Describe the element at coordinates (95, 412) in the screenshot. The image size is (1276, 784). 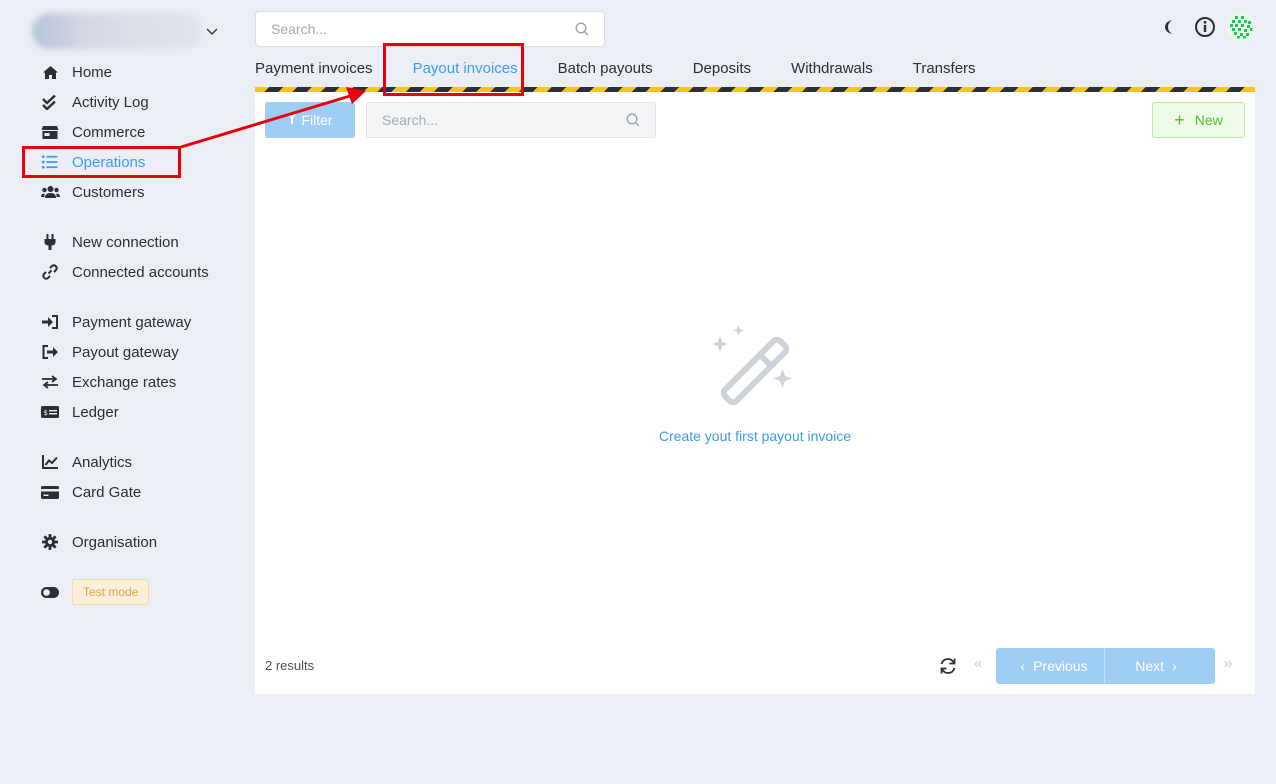
I see `sidebar-item-label: Ledger` at that location.